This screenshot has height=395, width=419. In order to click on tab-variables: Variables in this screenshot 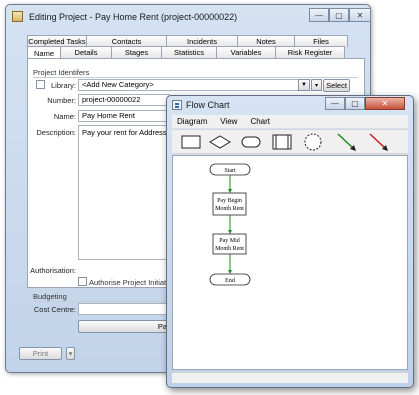, I will do `click(246, 52)`.